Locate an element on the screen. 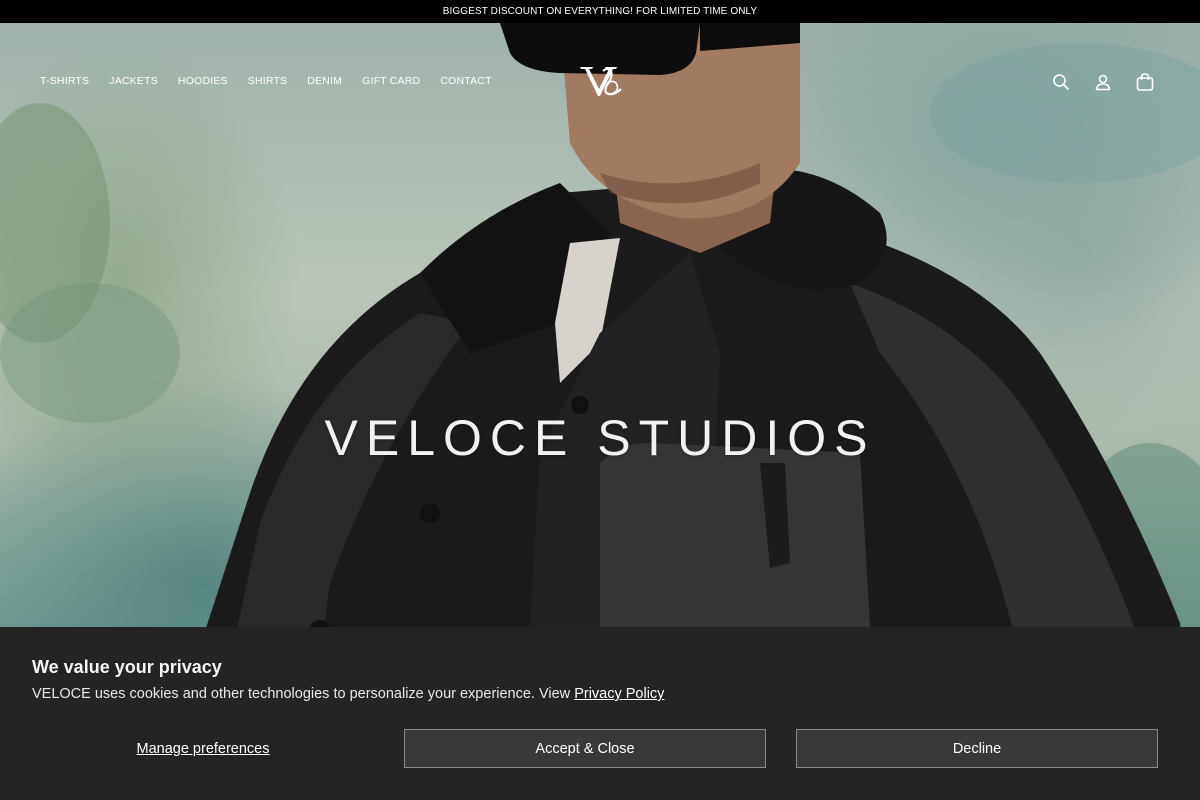 This screenshot has width=1200, height=800. accept-close-button: Accept & Close is located at coordinates (585, 748).